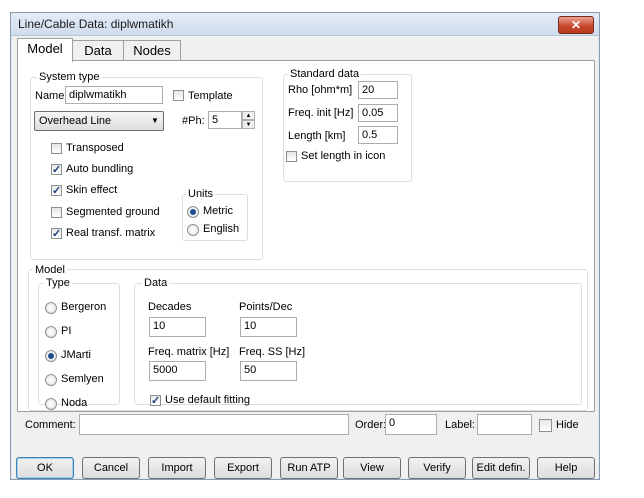 This screenshot has height=498, width=644. I want to click on metric-radio-selected, so click(193, 212).